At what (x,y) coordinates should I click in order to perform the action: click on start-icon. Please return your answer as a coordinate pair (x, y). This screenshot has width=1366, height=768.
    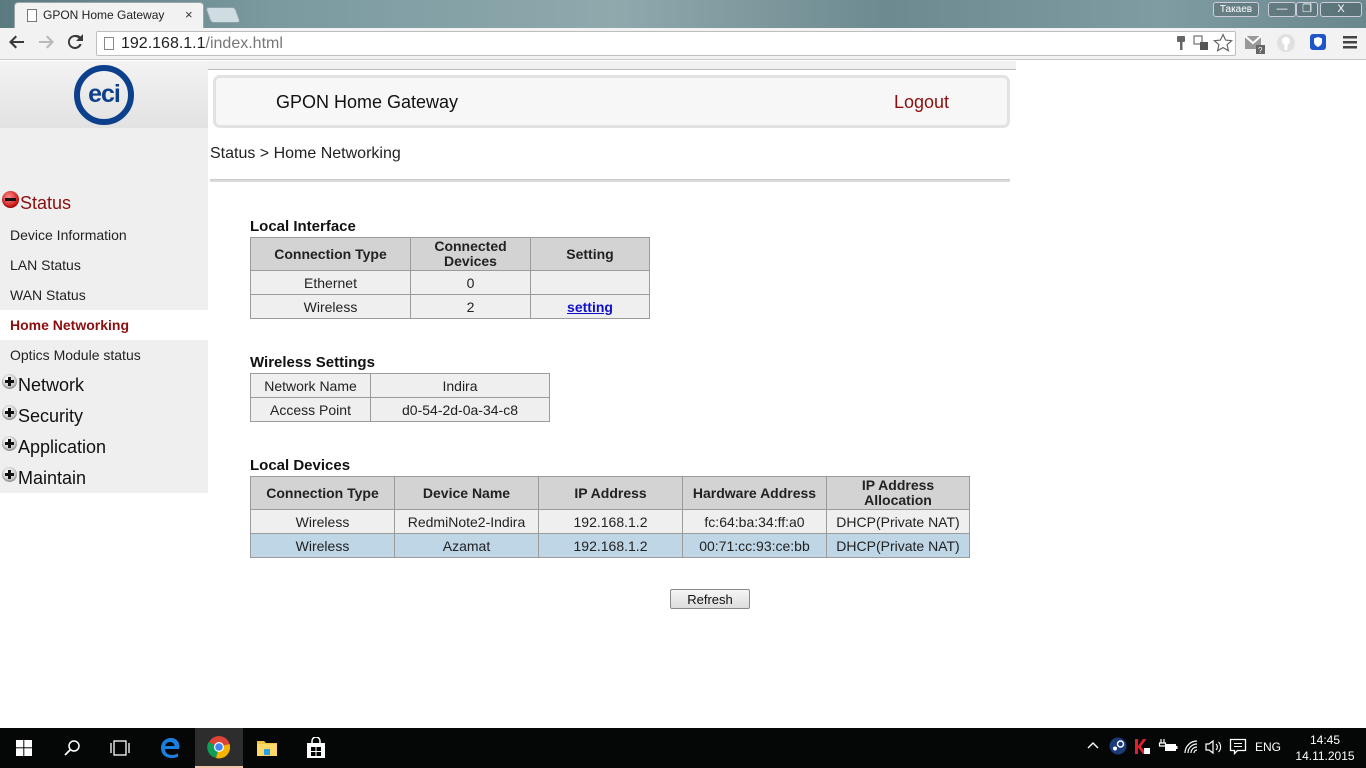
    Looking at the image, I should click on (24, 748).